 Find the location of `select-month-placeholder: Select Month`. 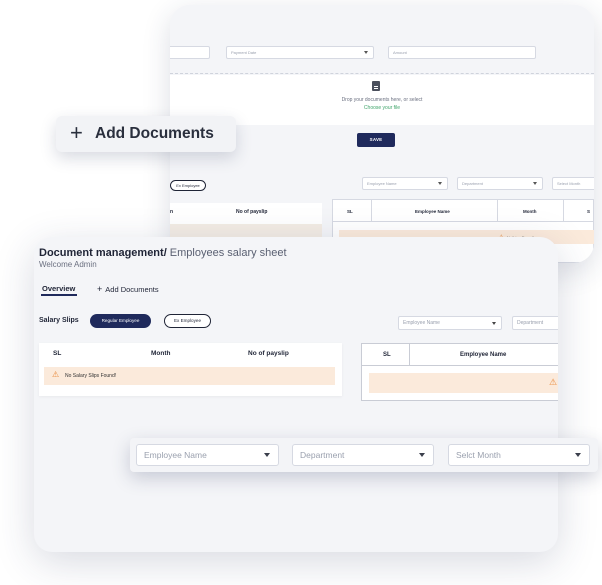

select-month-placeholder: Select Month is located at coordinates (569, 183).